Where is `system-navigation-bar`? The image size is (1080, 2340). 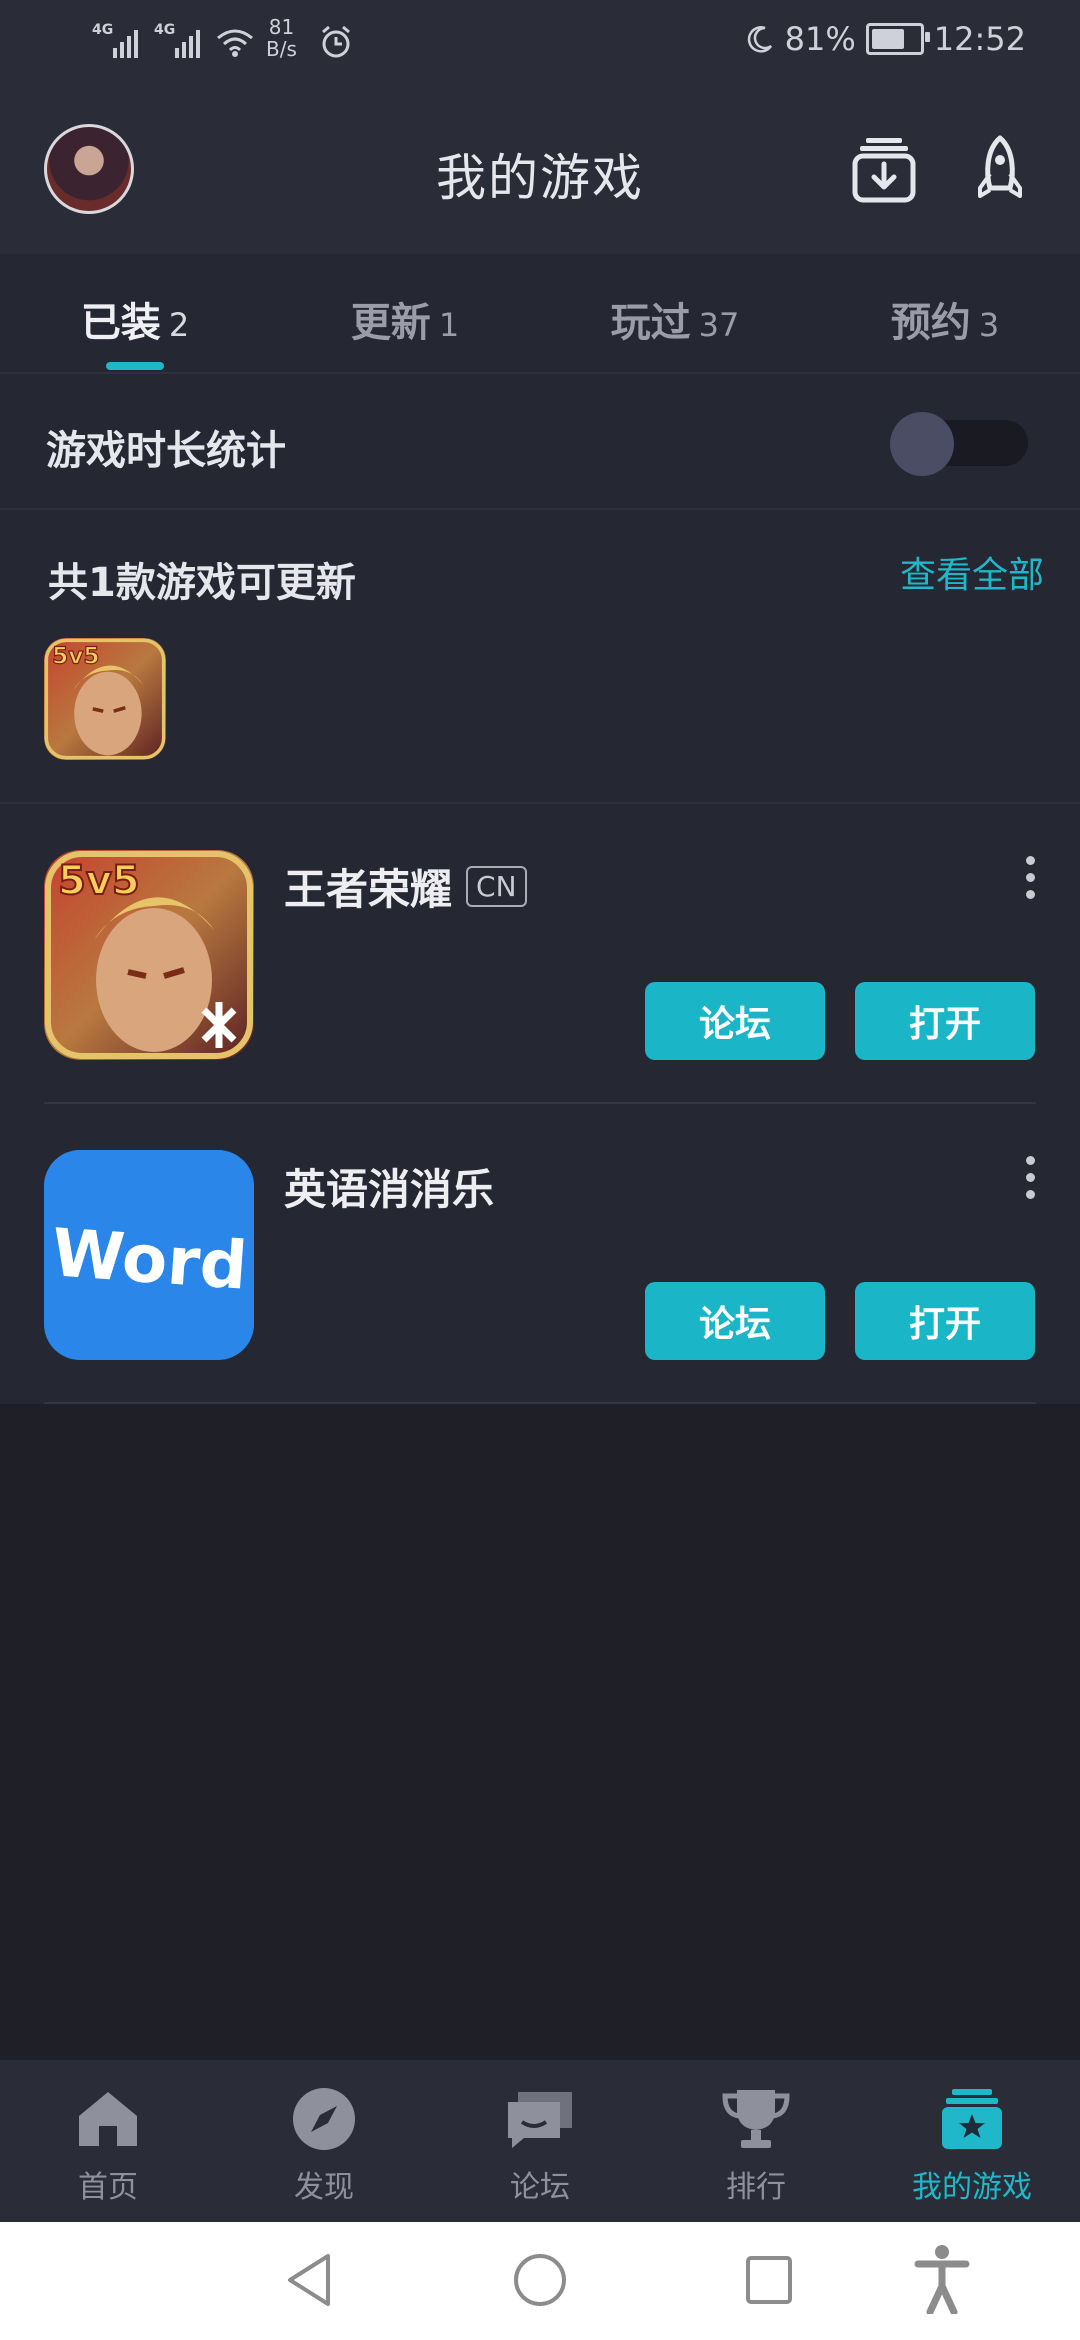
system-navigation-bar is located at coordinates (540, 2281).